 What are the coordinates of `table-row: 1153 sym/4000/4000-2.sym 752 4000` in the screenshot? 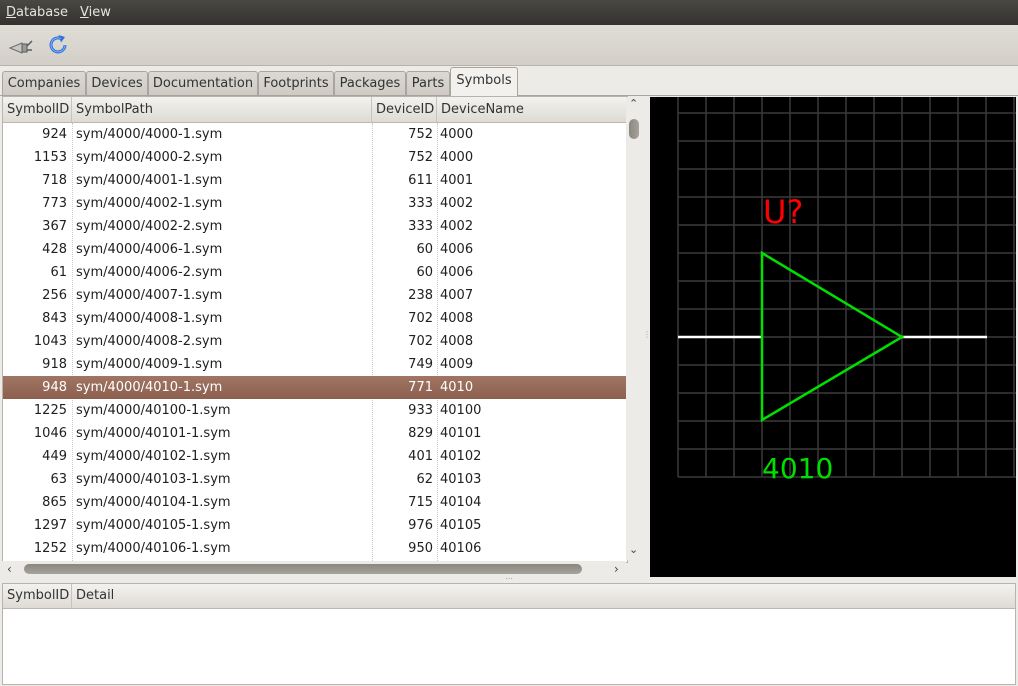 It's located at (315, 157).